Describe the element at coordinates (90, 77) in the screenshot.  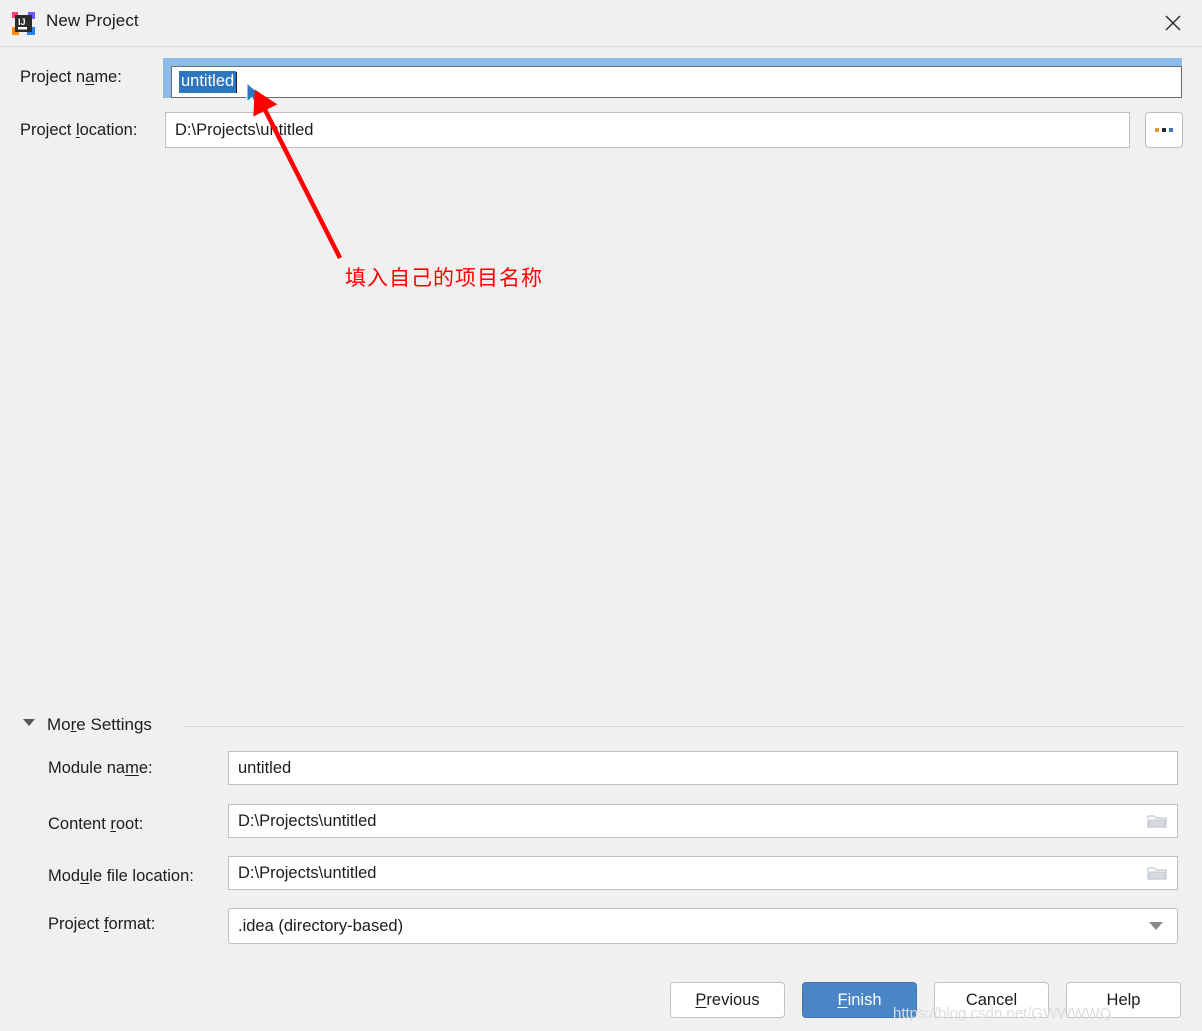
I see `project-name-label-mnemonic: a` at that location.